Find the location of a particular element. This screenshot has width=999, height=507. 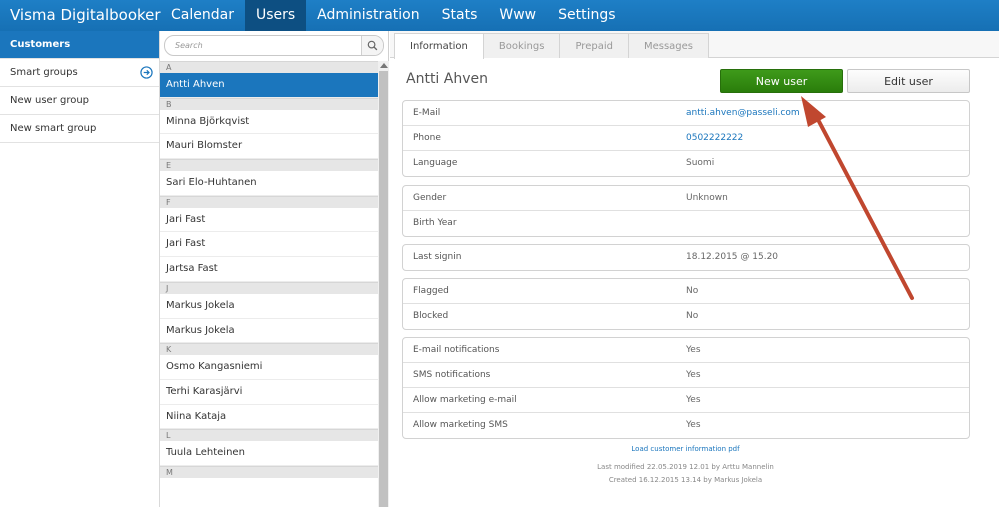

gender-row: Gender Unknown is located at coordinates (686, 198).